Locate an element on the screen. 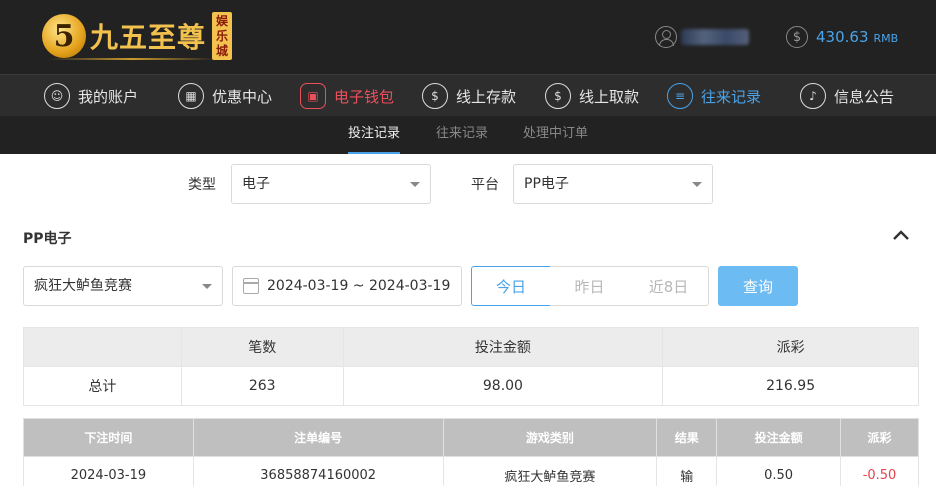  col-game-type: 游戏类别 is located at coordinates (550, 437).